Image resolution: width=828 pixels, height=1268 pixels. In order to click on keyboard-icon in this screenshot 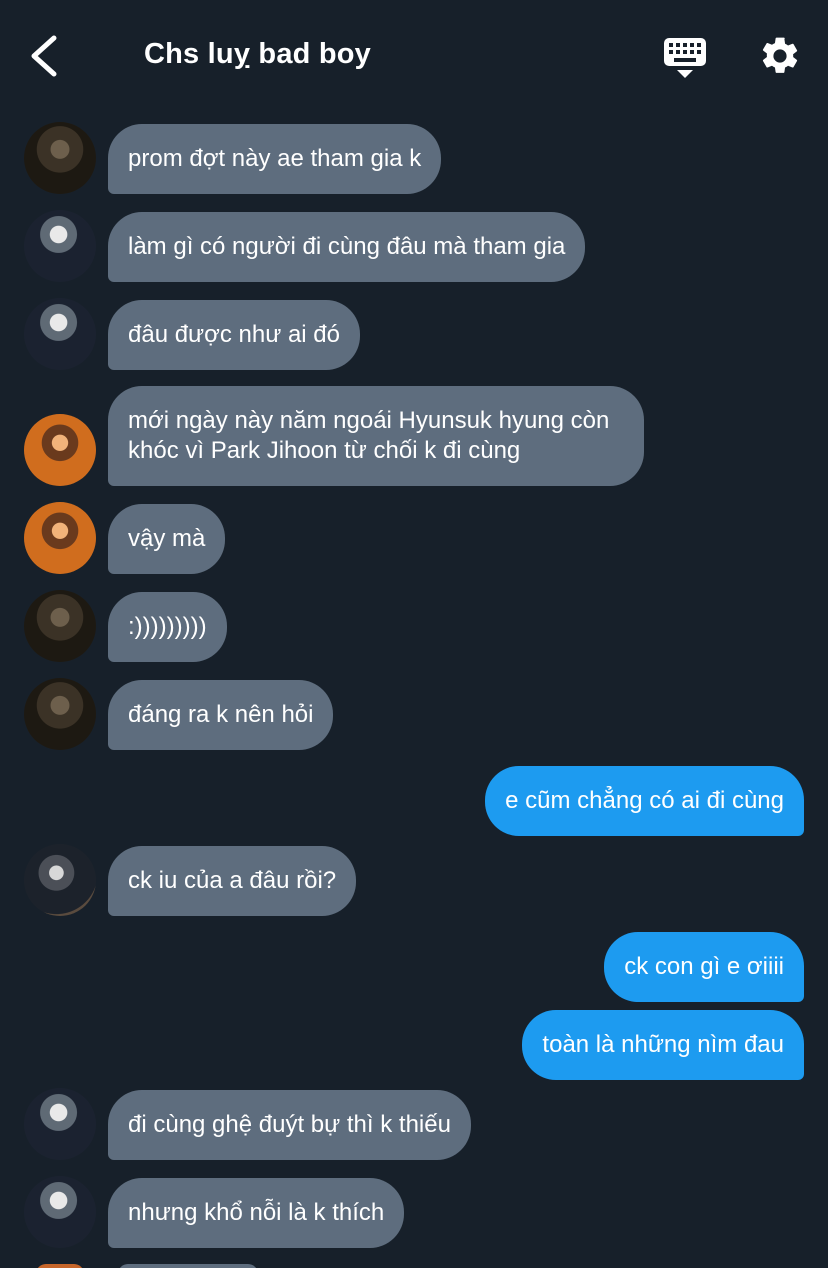, I will do `click(685, 58)`.